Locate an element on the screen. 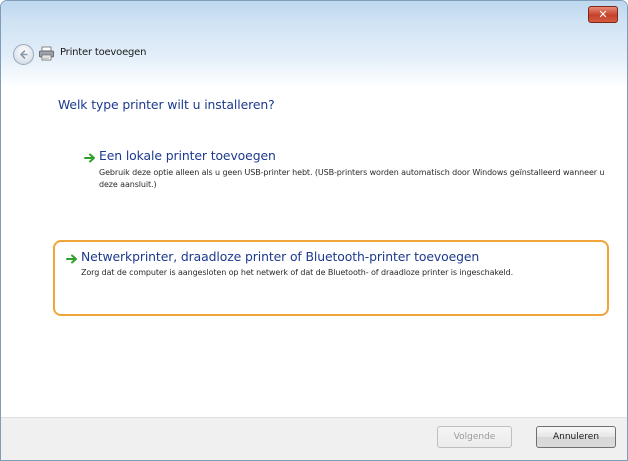  dialog-footer: Volgende Annuleren is located at coordinates (314, 438).